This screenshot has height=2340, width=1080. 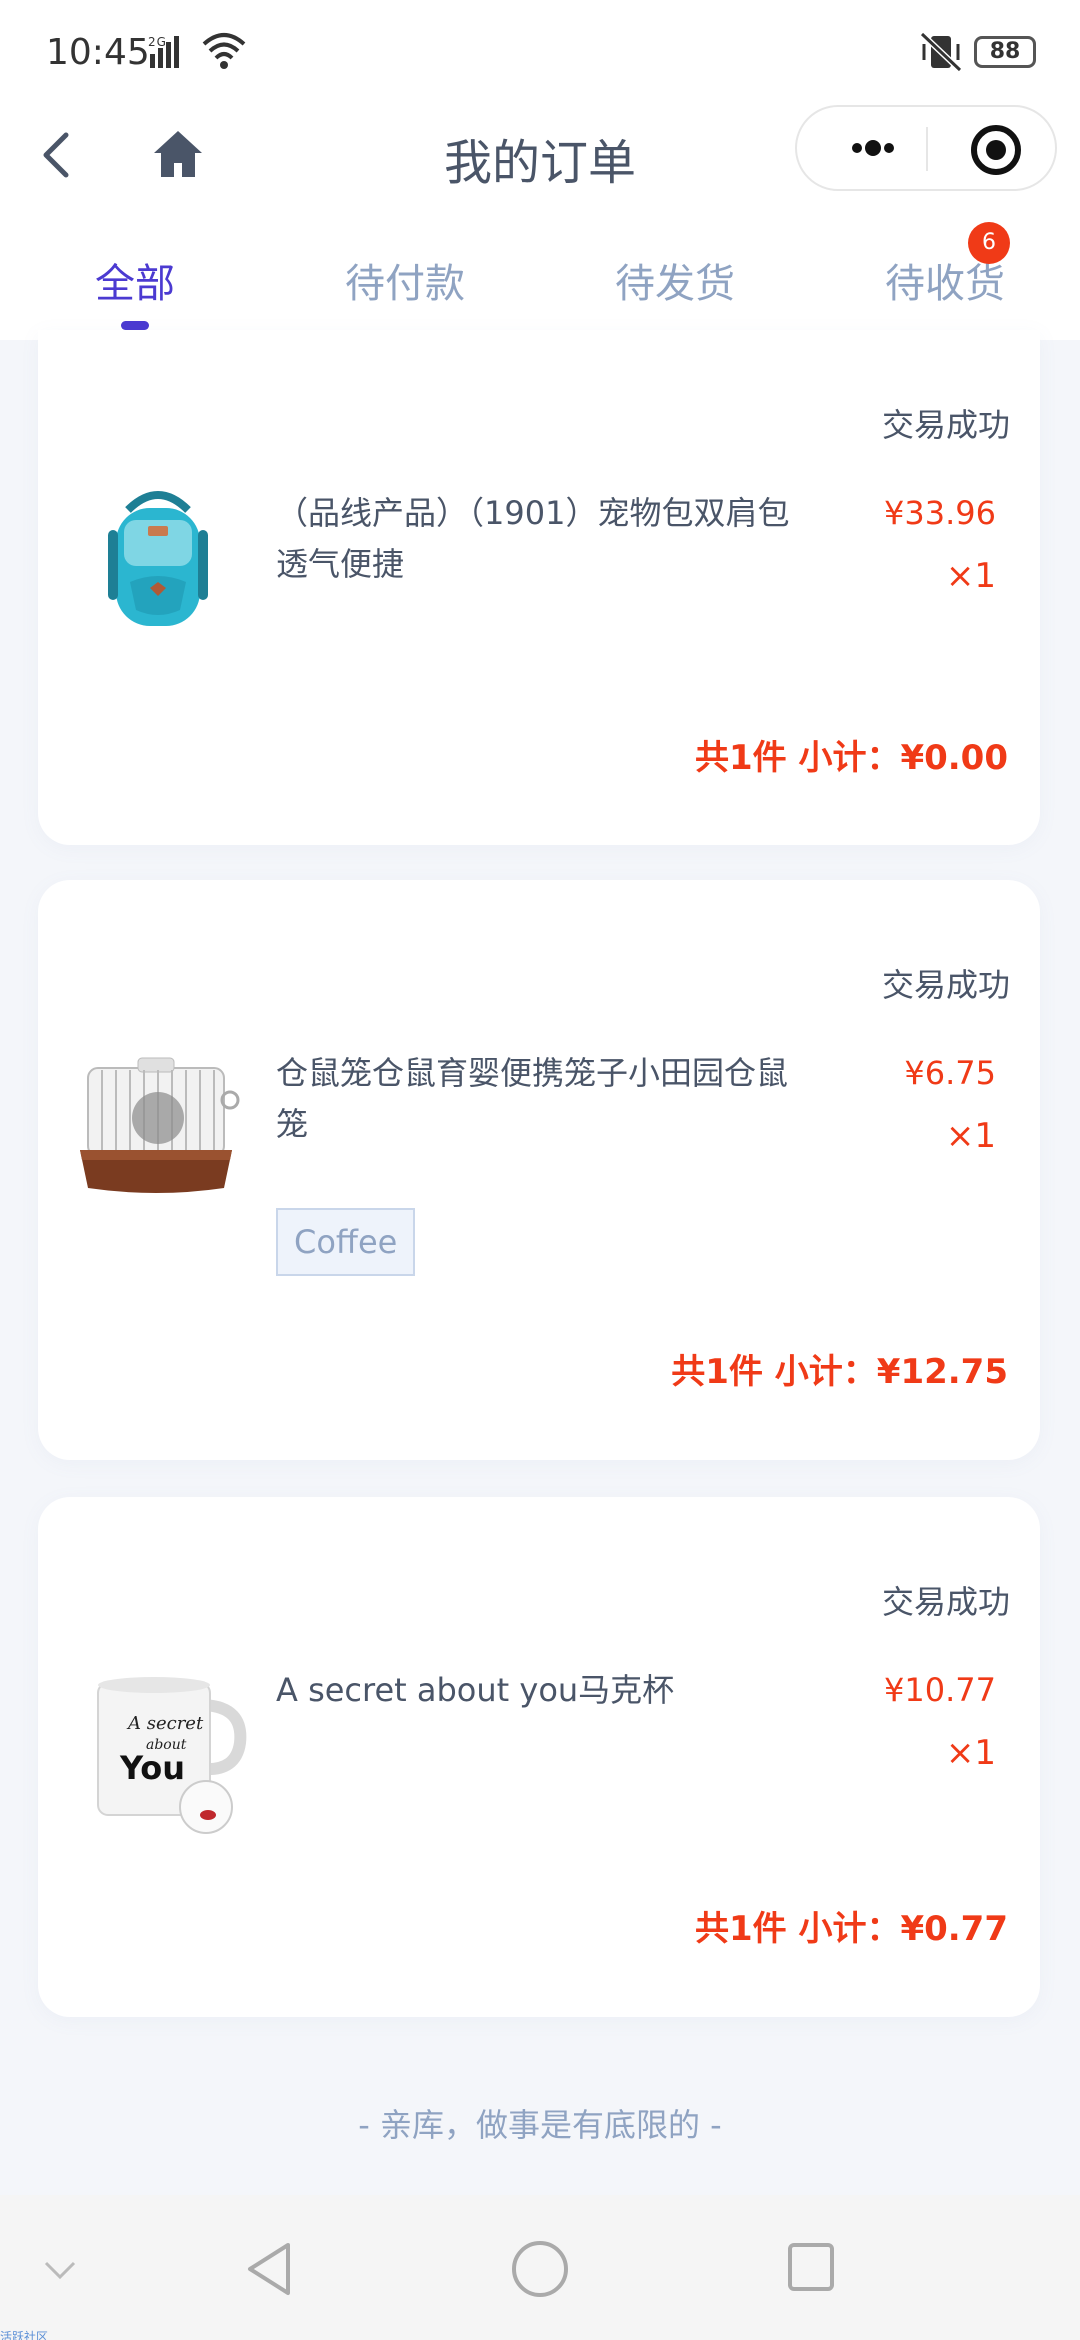 I want to click on order-subtotal: 共1件 小计：¥0.77, so click(x=851, y=1929).